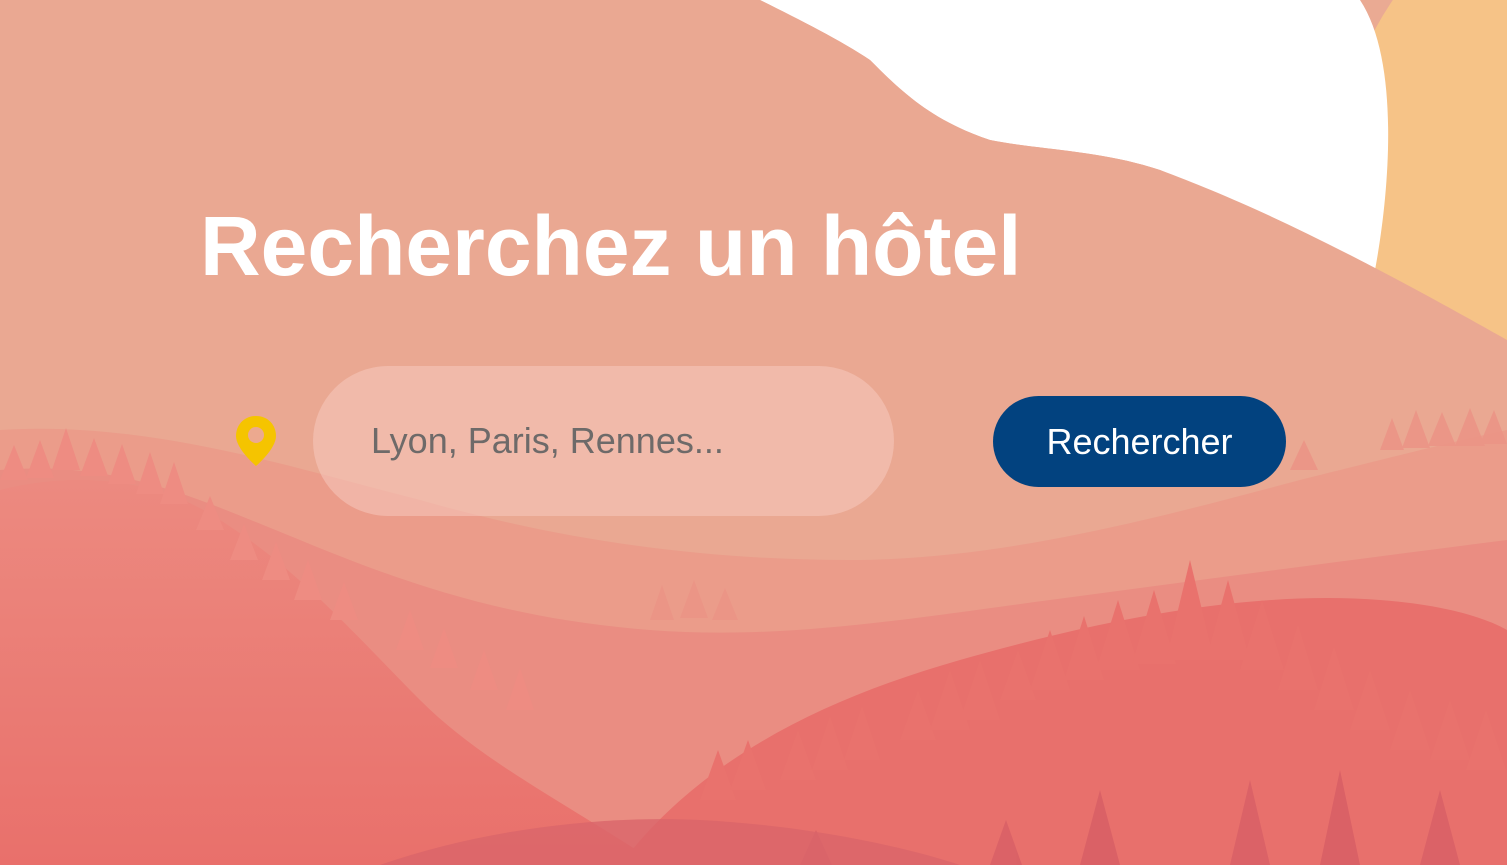 This screenshot has width=1507, height=865. Describe the element at coordinates (611, 246) in the screenshot. I see `page-title: Recherchez un hôtel` at that location.